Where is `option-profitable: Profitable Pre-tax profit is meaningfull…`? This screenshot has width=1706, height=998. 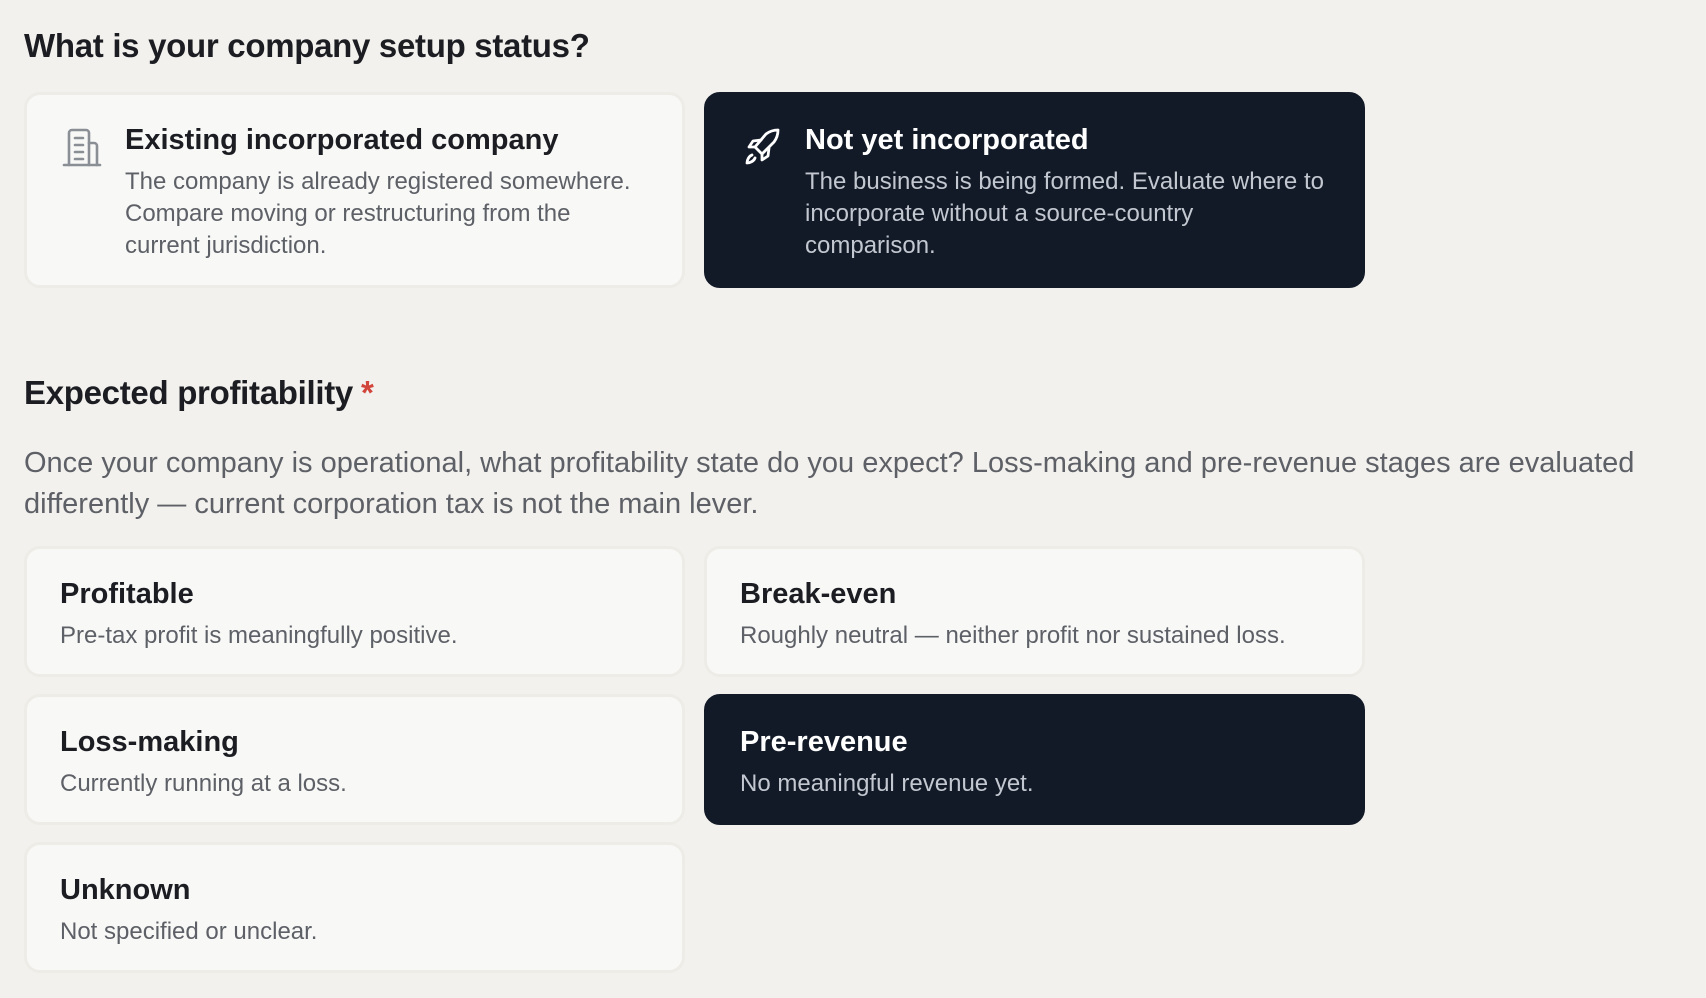 option-profitable: Profitable Pre-tax profit is meaningfull… is located at coordinates (354, 611).